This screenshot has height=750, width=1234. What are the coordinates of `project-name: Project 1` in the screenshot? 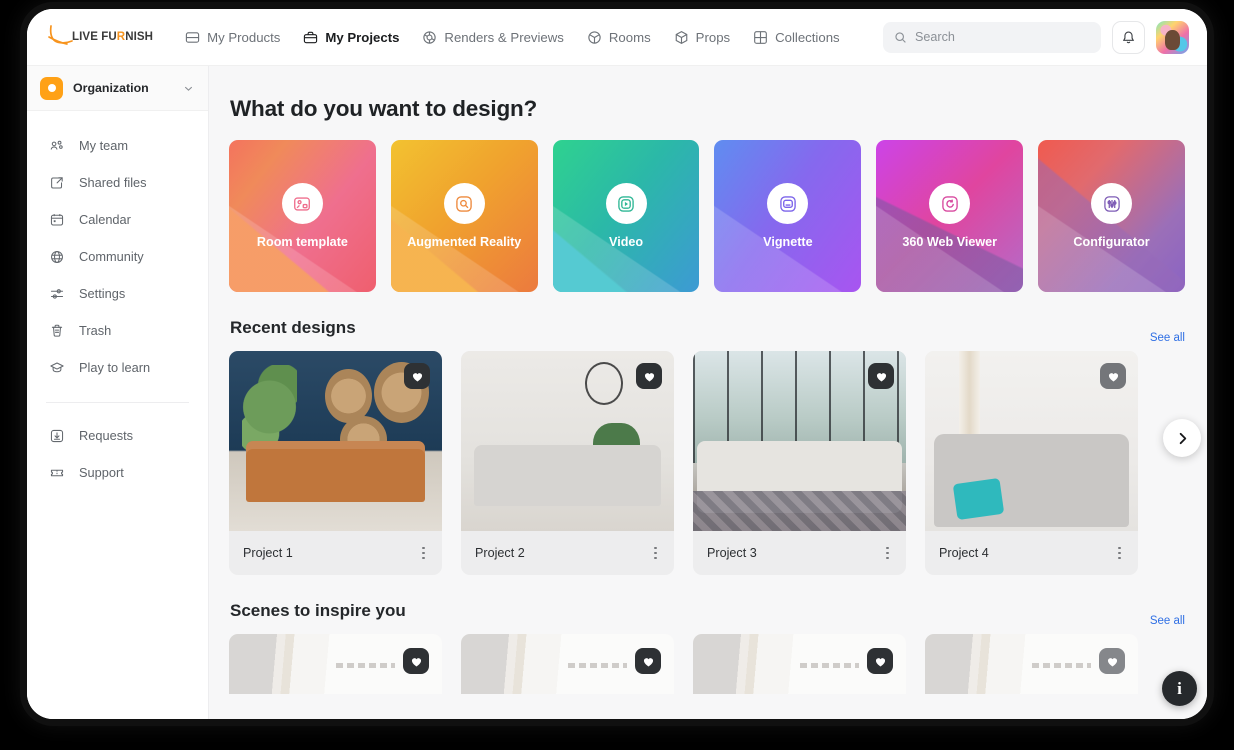 It's located at (268, 553).